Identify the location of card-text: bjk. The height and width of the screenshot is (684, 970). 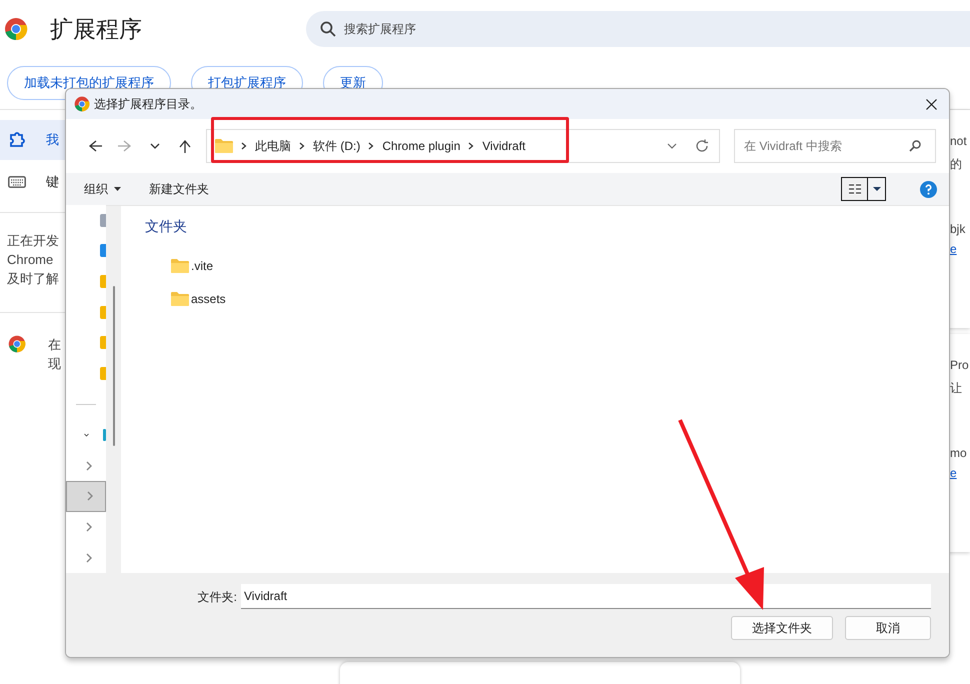
(958, 229).